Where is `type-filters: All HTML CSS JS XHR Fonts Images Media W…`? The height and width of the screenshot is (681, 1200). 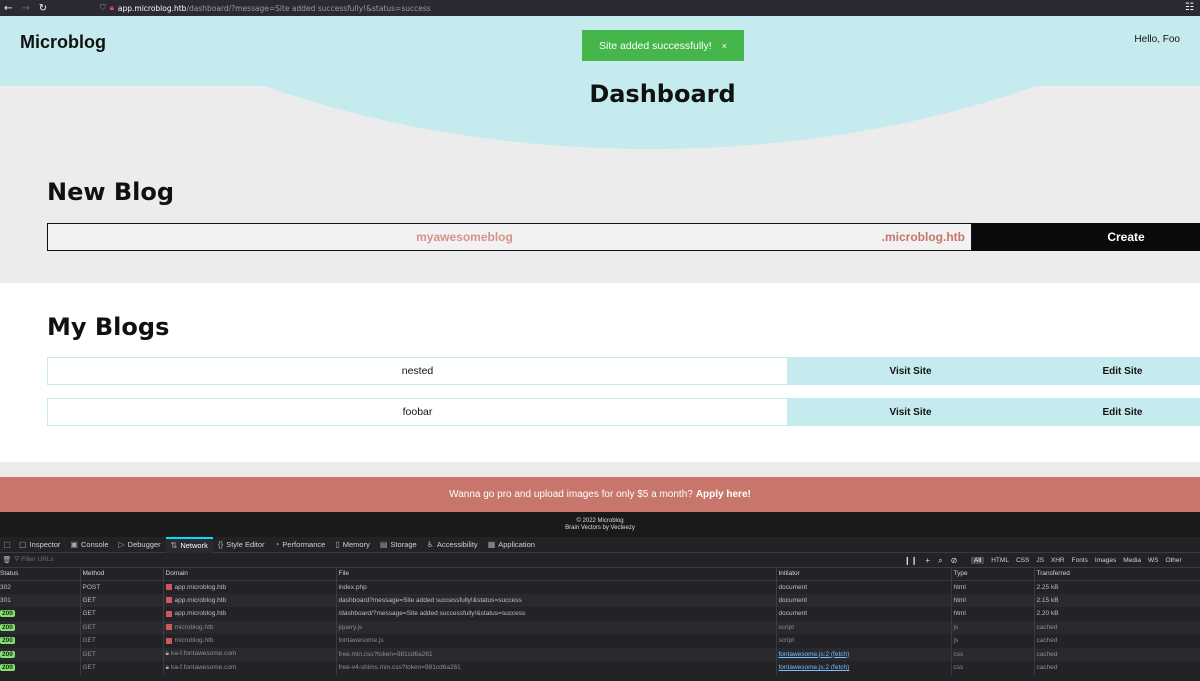 type-filters: All HTML CSS JS XHR Fonts Images Media W… is located at coordinates (1076, 560).